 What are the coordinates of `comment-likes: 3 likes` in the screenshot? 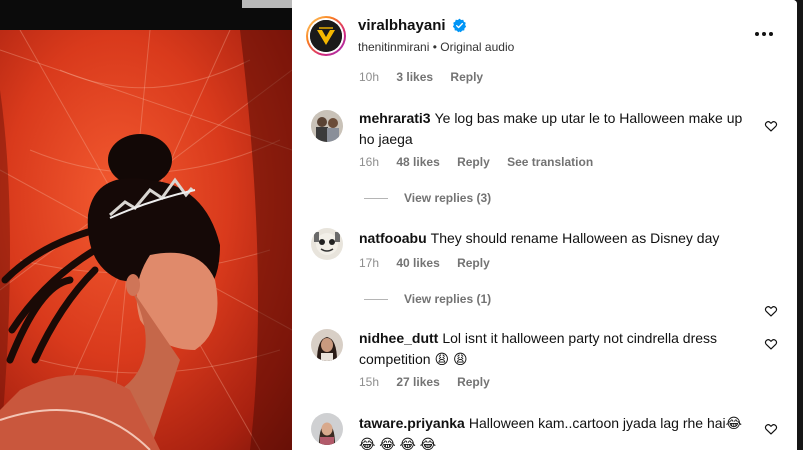 It's located at (414, 77).